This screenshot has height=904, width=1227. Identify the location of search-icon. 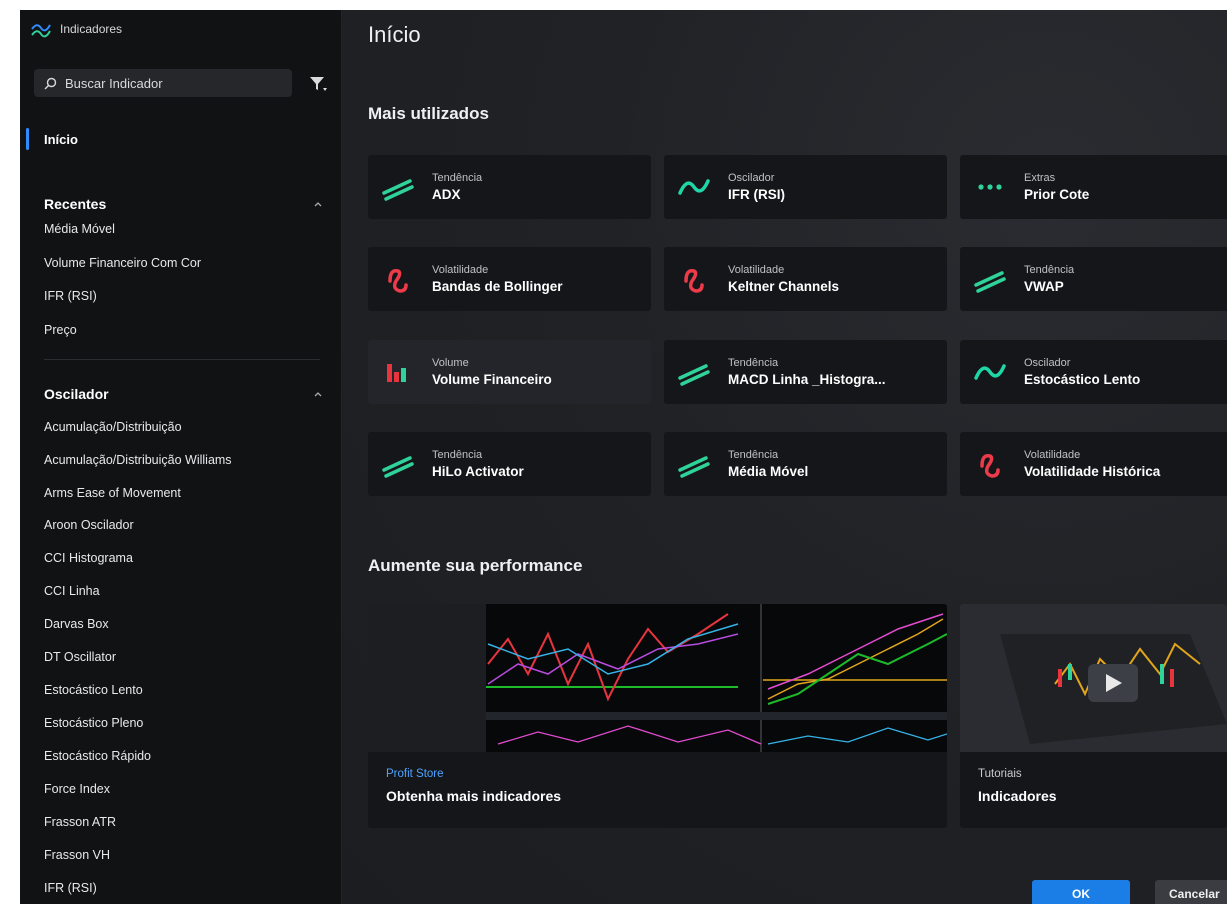
(50, 83).